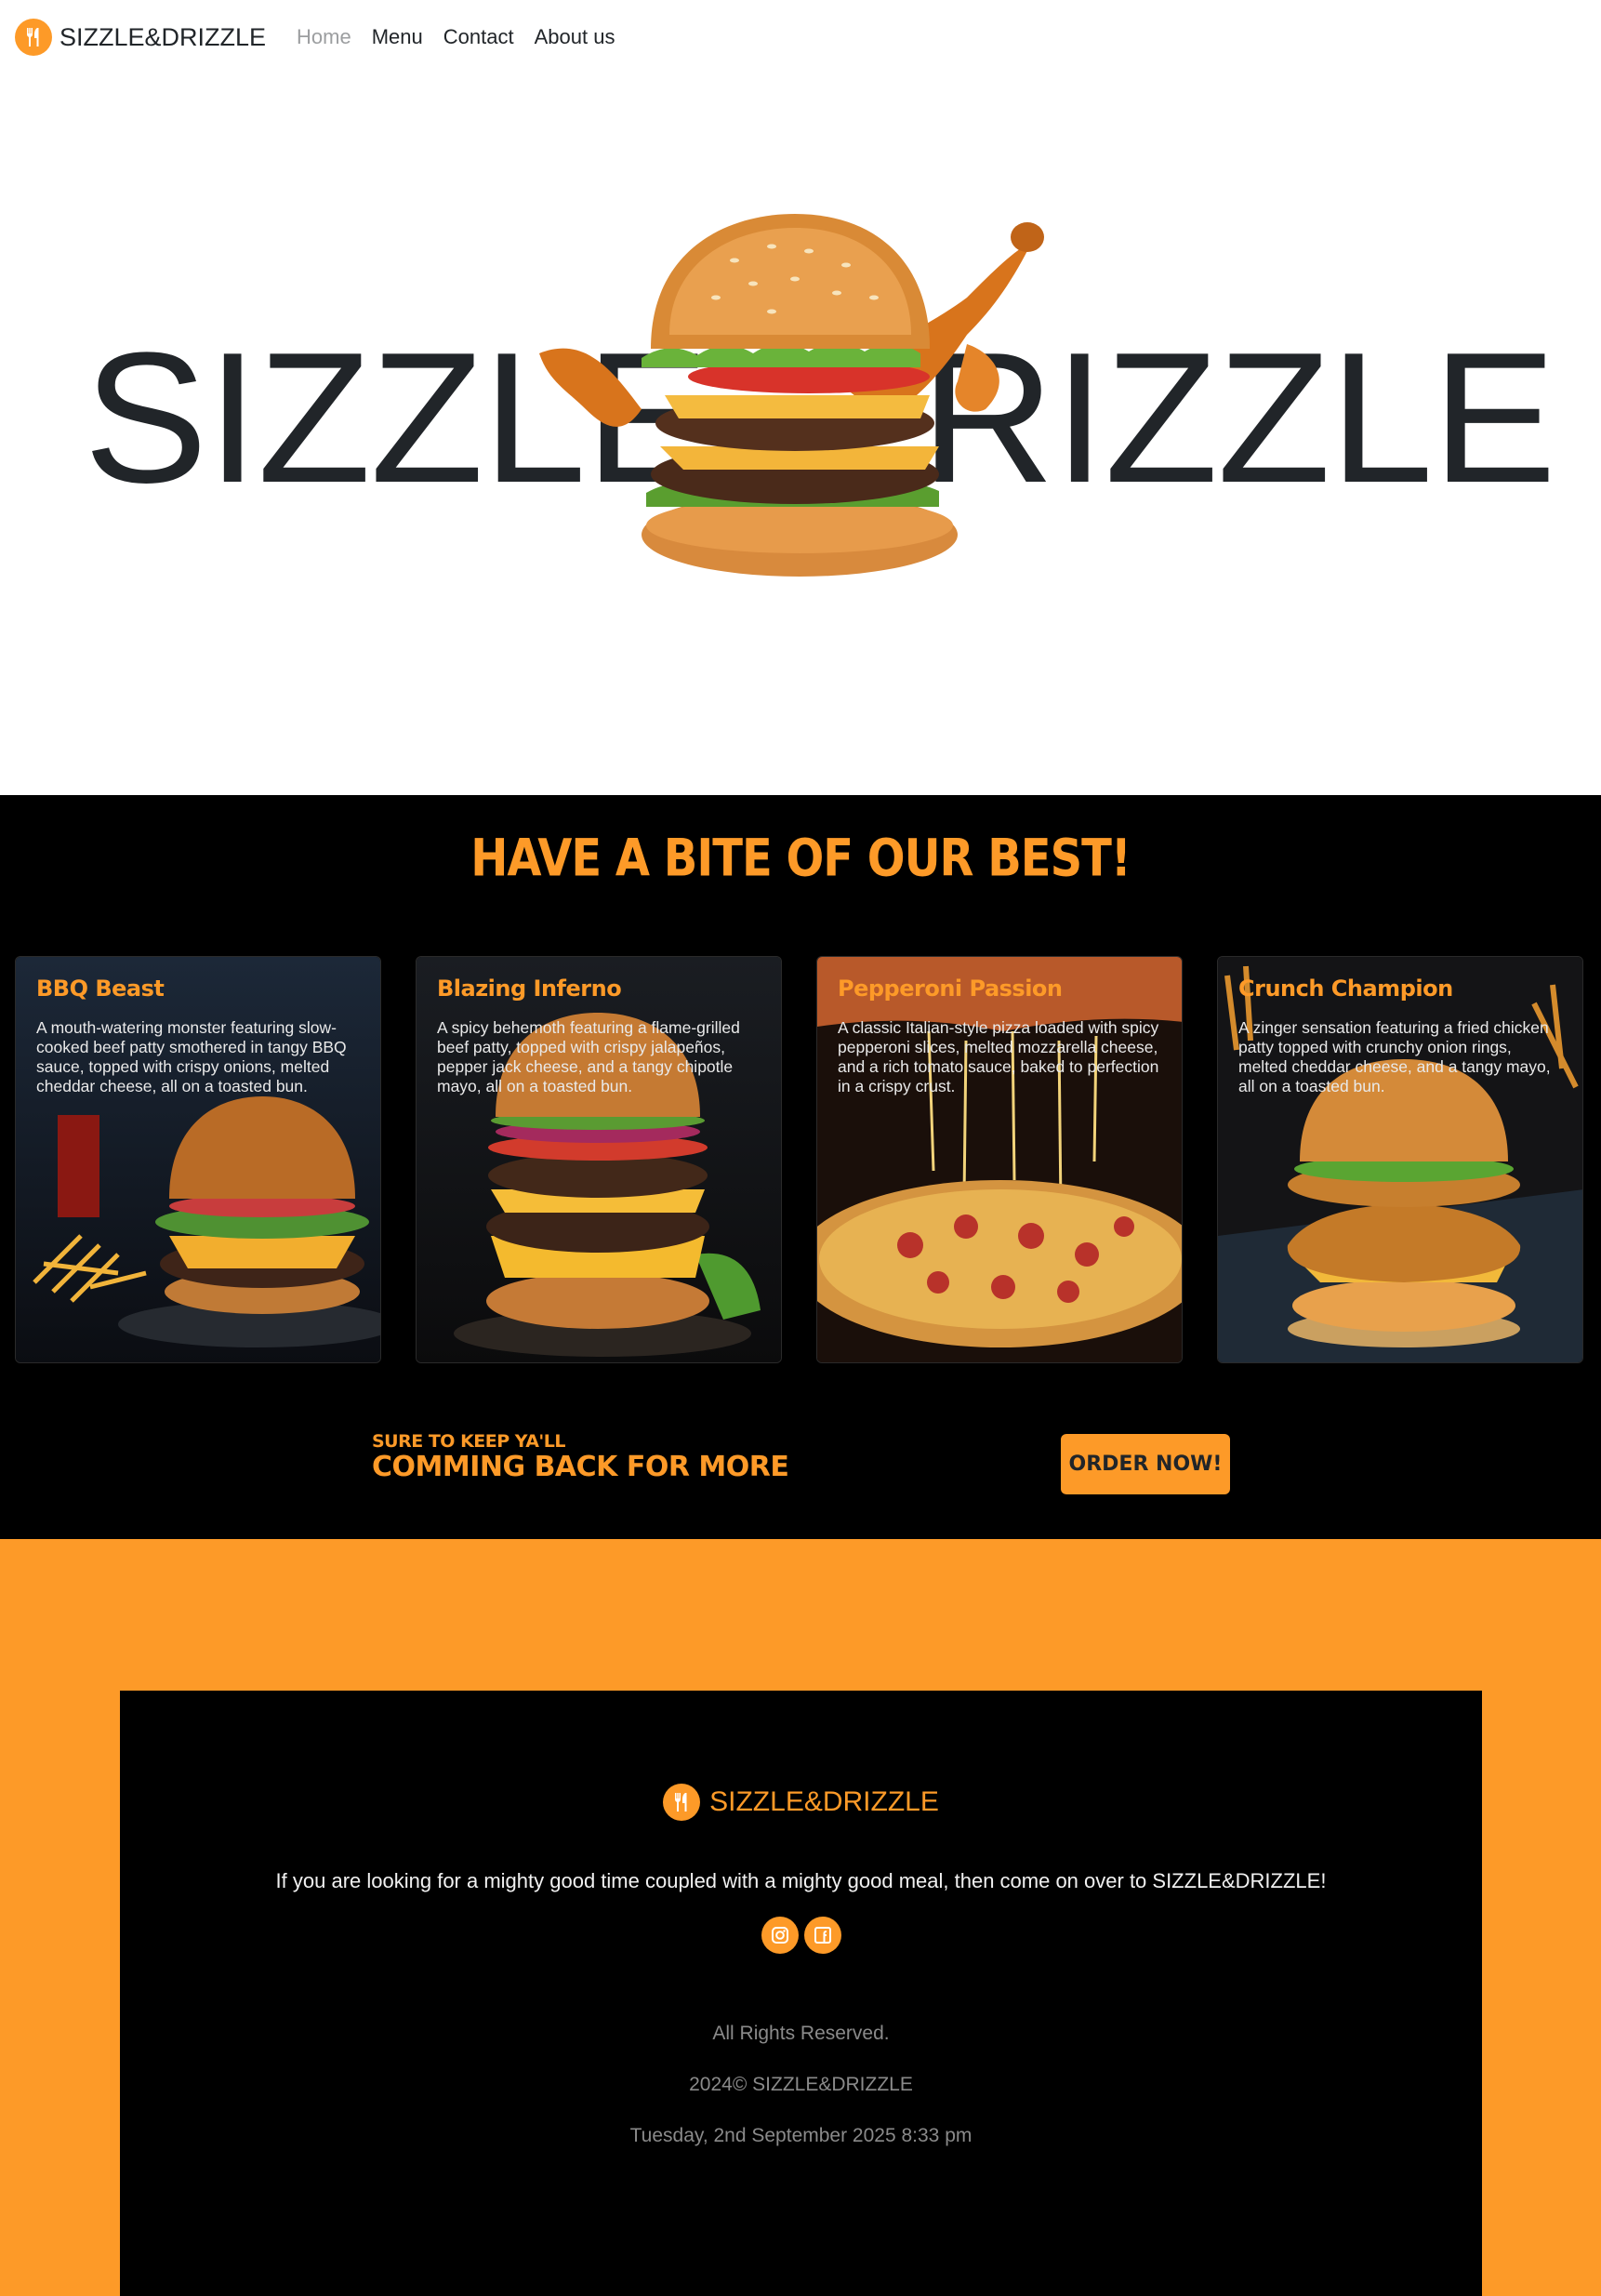 Image resolution: width=1601 pixels, height=2296 pixels. Describe the element at coordinates (801, 2136) in the screenshot. I see `footer-datetime: Tuesday, 2nd September 2025 8:33 pm` at that location.